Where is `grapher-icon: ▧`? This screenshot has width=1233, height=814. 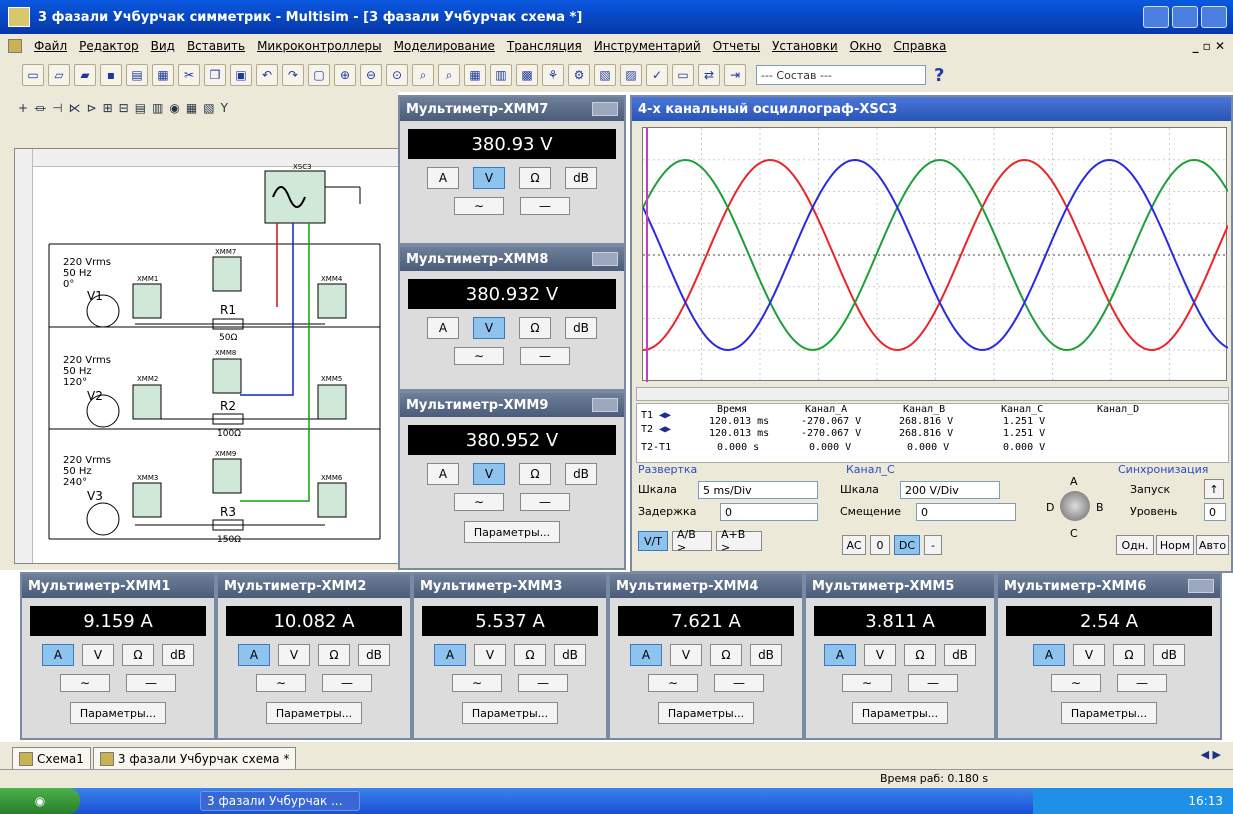 grapher-icon: ▧ is located at coordinates (605, 75).